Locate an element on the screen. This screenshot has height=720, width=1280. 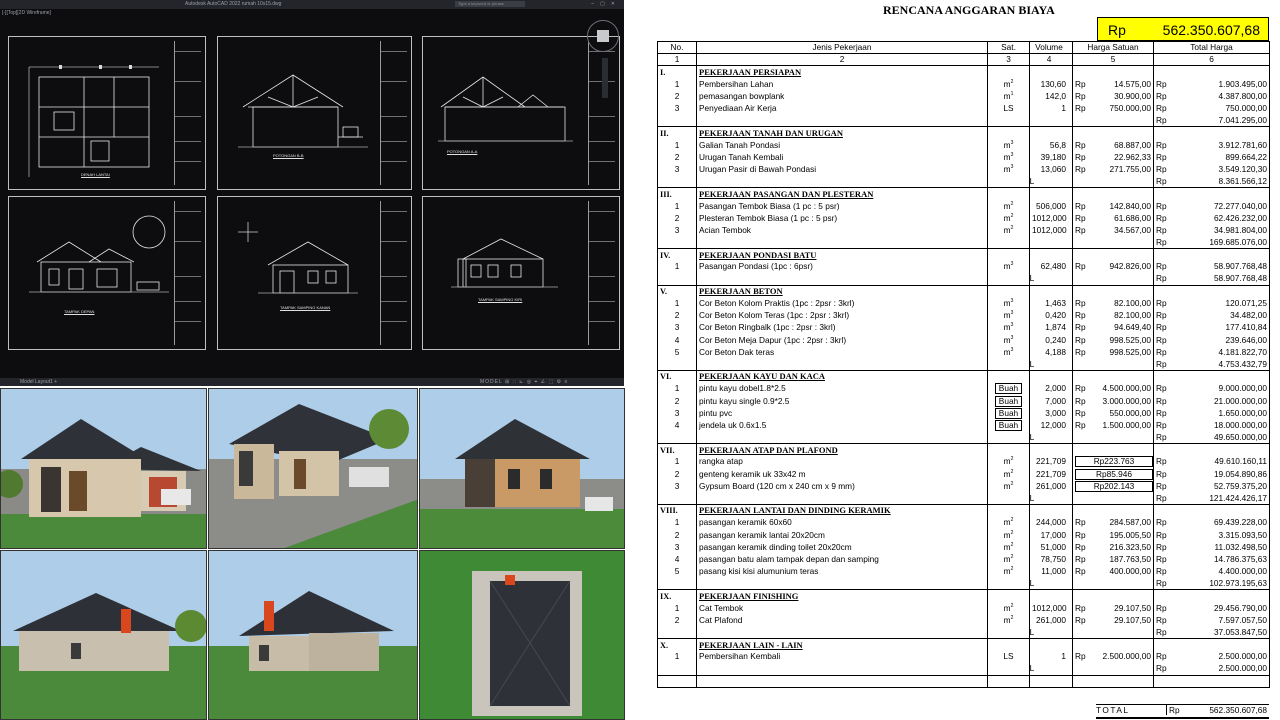
sheet-potongan-aa: POTONGAN A-A is located at coordinates (521, 113).